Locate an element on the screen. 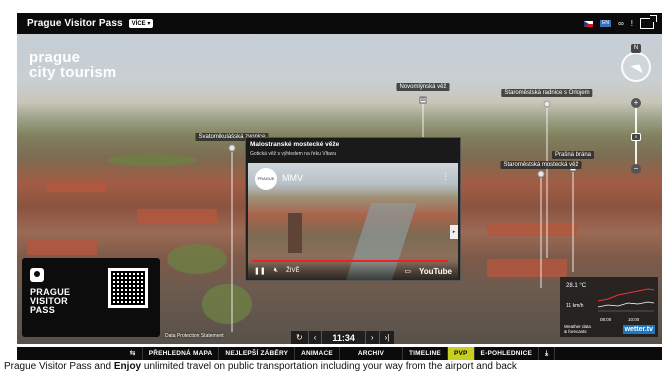 The image size is (669, 371). poi-label: Staroměstská radnice s Orlojem is located at coordinates (547, 93).